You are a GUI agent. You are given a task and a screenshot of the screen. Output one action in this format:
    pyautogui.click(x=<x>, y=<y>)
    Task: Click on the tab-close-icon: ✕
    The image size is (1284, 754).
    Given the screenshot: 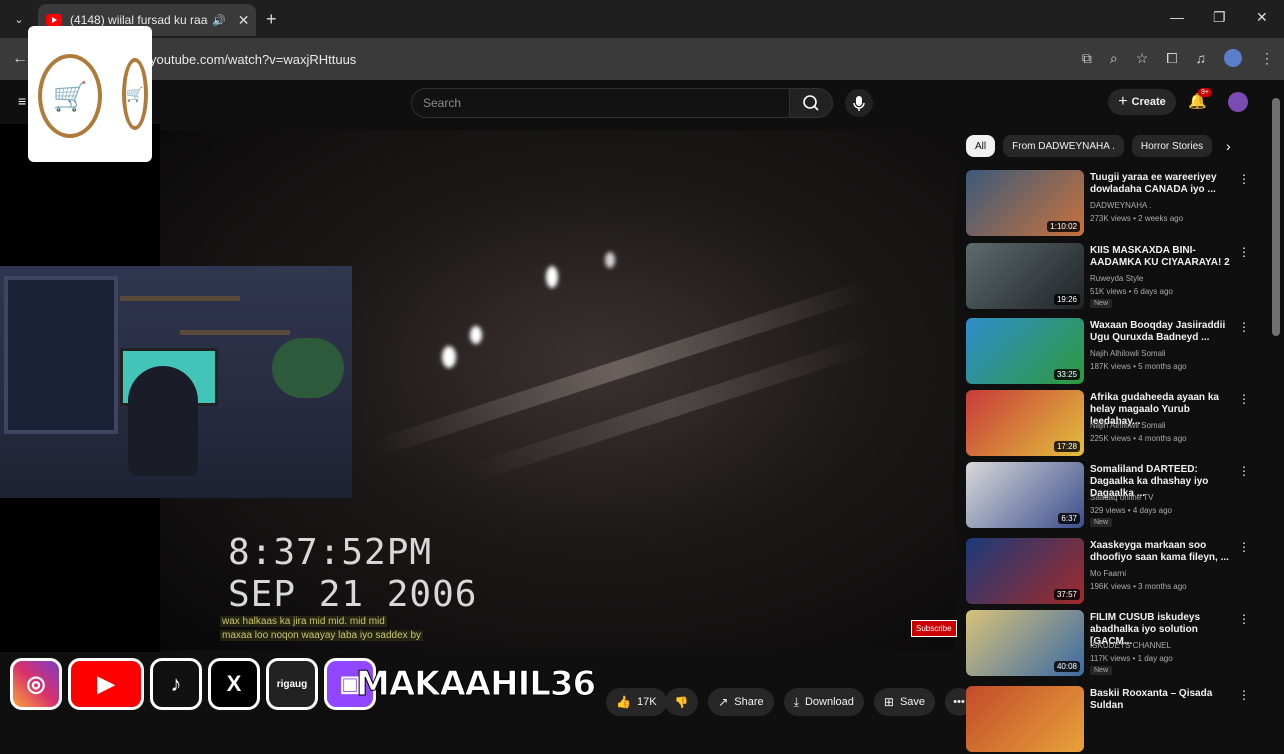 What is the action you would take?
    pyautogui.click(x=244, y=20)
    